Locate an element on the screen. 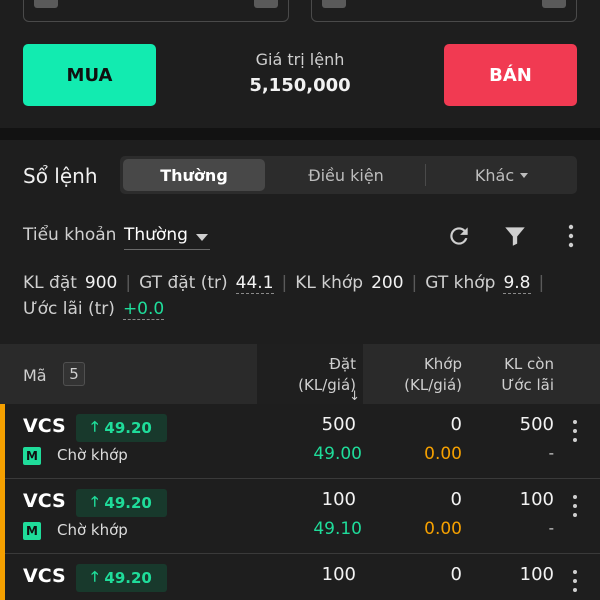  column-remaining-line1: KL còn is located at coordinates (529, 364).